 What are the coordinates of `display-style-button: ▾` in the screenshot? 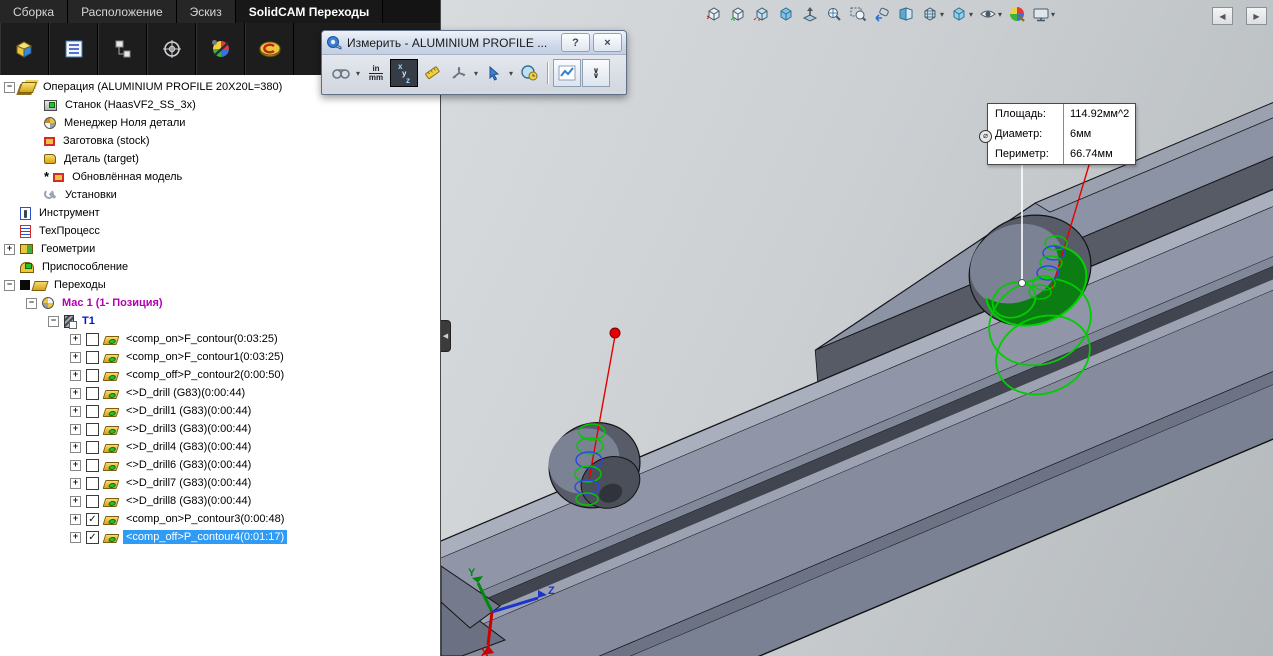 It's located at (961, 14).